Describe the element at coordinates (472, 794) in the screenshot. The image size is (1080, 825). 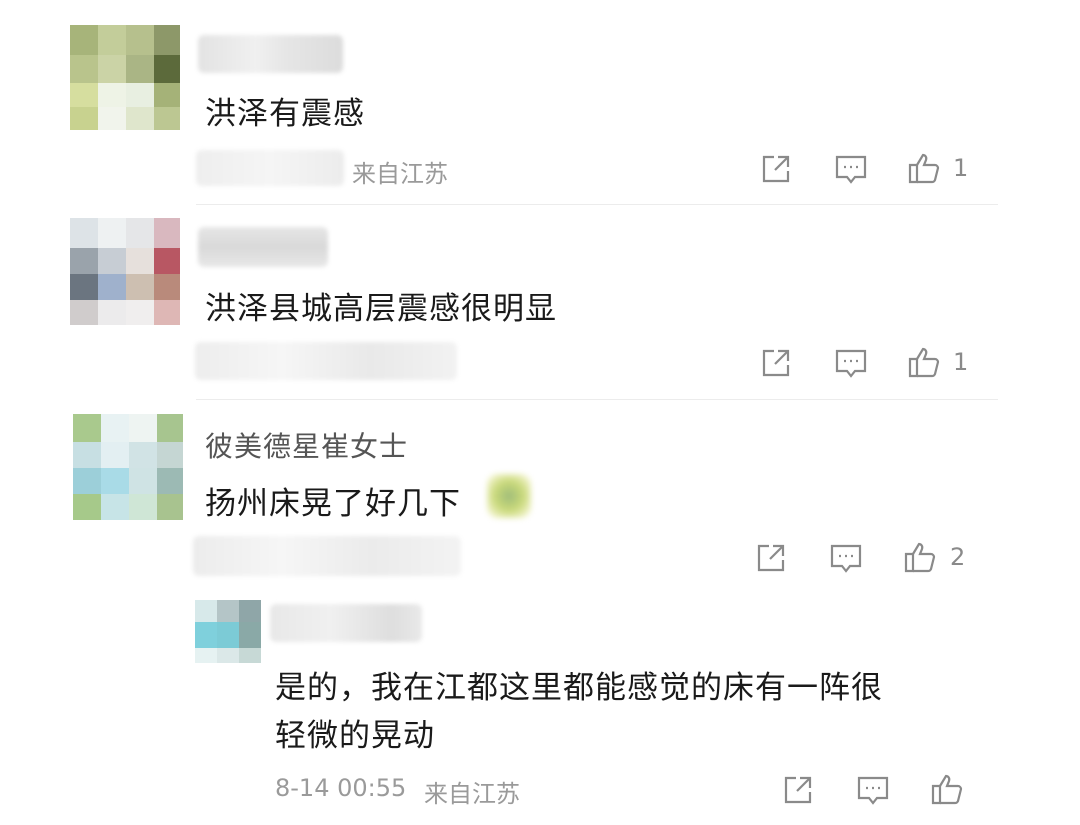
I see `reply-location: 来自江苏` at that location.